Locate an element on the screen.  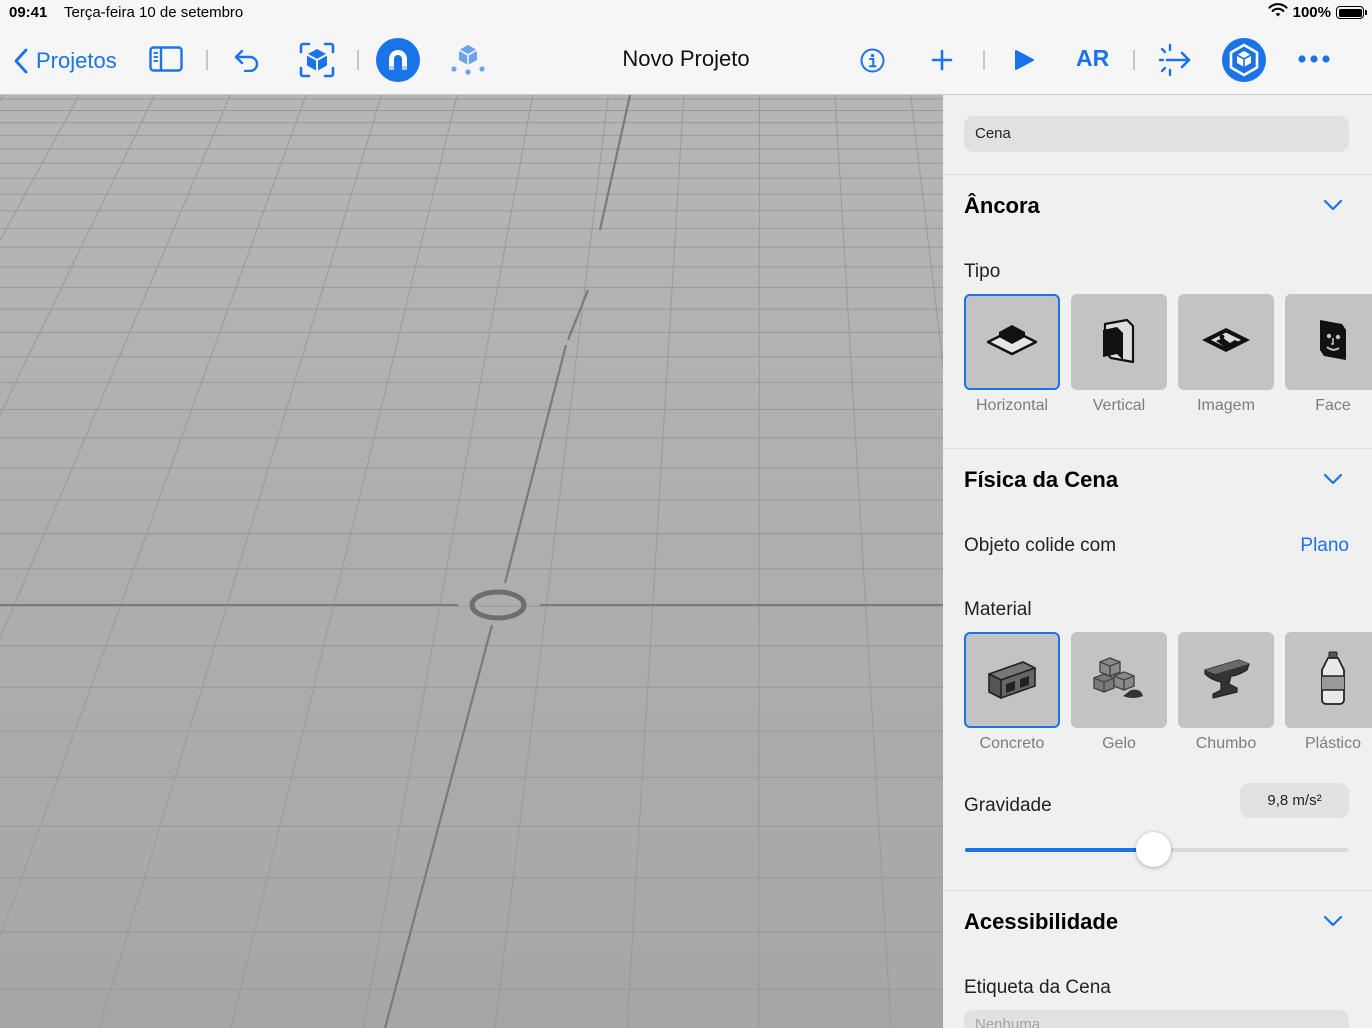
material-label: Material is located at coordinates (998, 609).